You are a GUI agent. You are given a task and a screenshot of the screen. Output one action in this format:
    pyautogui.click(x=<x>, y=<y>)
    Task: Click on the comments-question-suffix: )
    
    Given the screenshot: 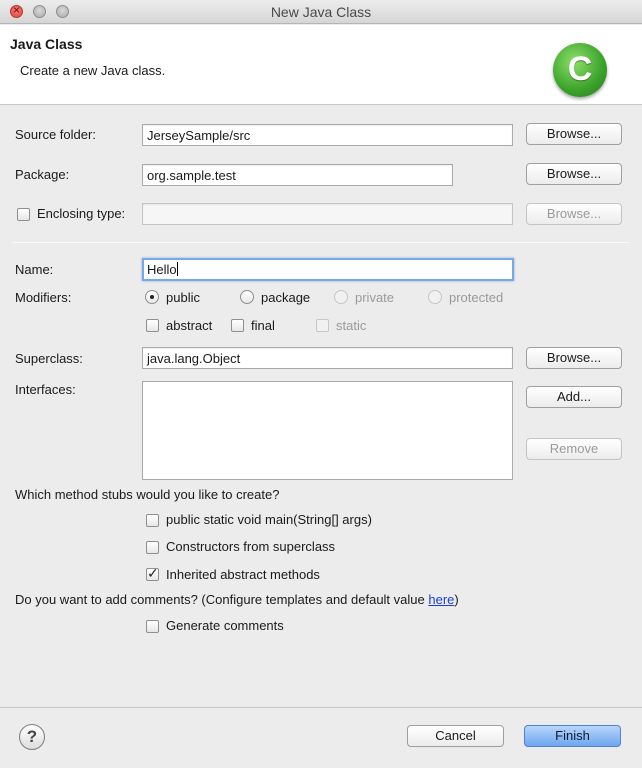 What is the action you would take?
    pyautogui.click(x=456, y=599)
    